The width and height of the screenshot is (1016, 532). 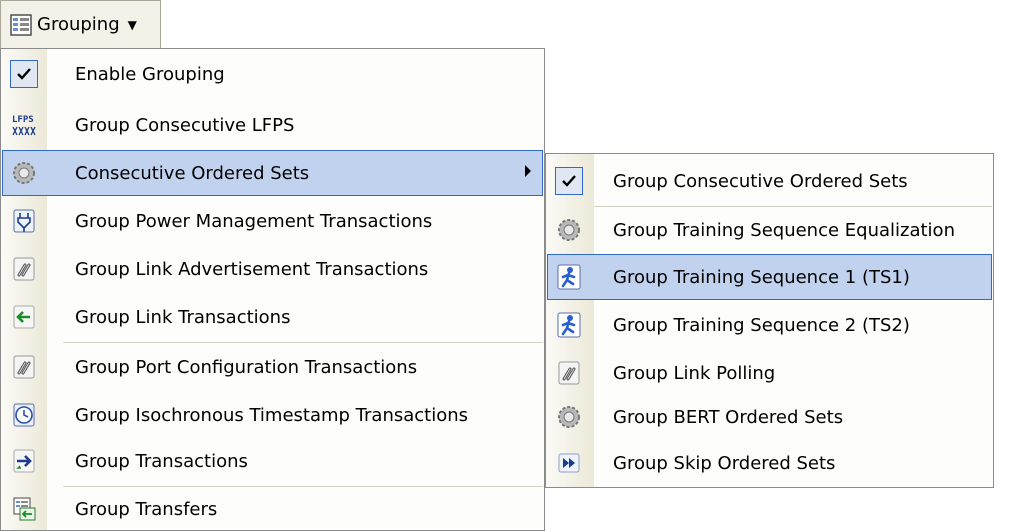 What do you see at coordinates (728, 417) in the screenshot?
I see `submenu-item-label: Group BERT Ordered Sets` at bounding box center [728, 417].